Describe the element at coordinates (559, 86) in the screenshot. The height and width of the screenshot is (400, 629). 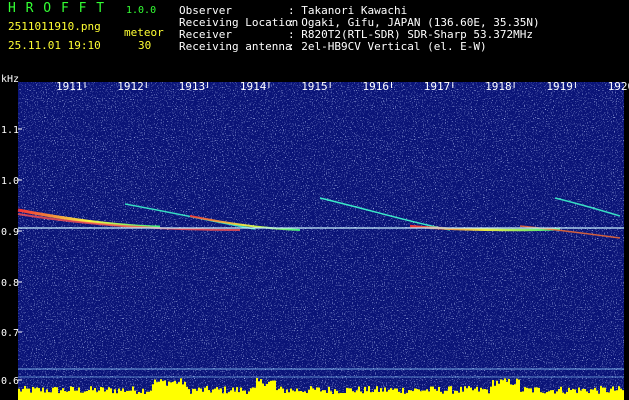
I see `time-tick-label: 1919` at that location.